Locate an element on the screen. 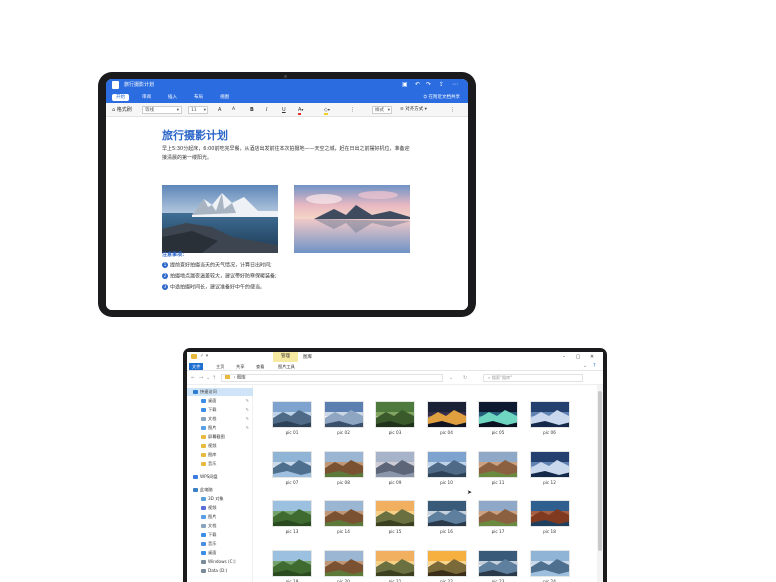 Image resolution: width=776 pixels, height=582 pixels. search-input: ⌕ 搜索"图库" is located at coordinates (533, 378).